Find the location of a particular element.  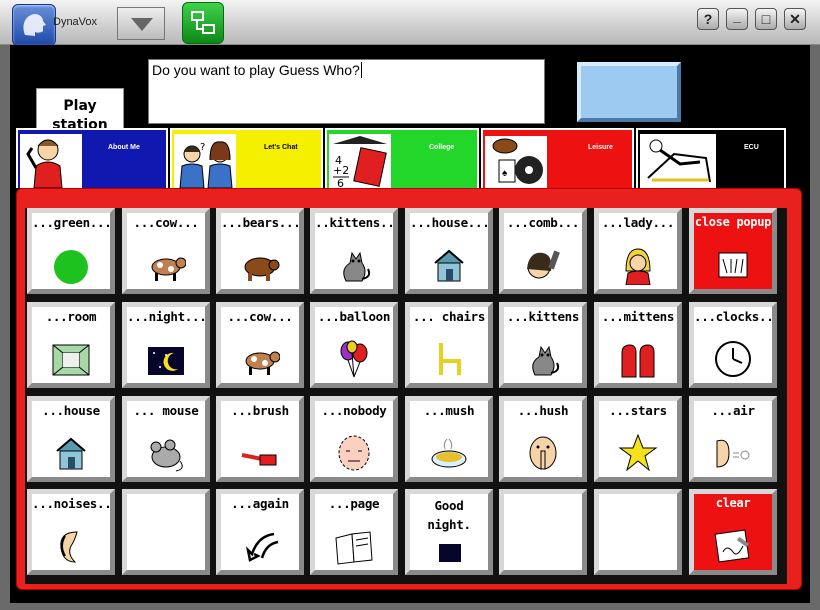

message-text: Do you want to play Guess Who? is located at coordinates (256, 70).